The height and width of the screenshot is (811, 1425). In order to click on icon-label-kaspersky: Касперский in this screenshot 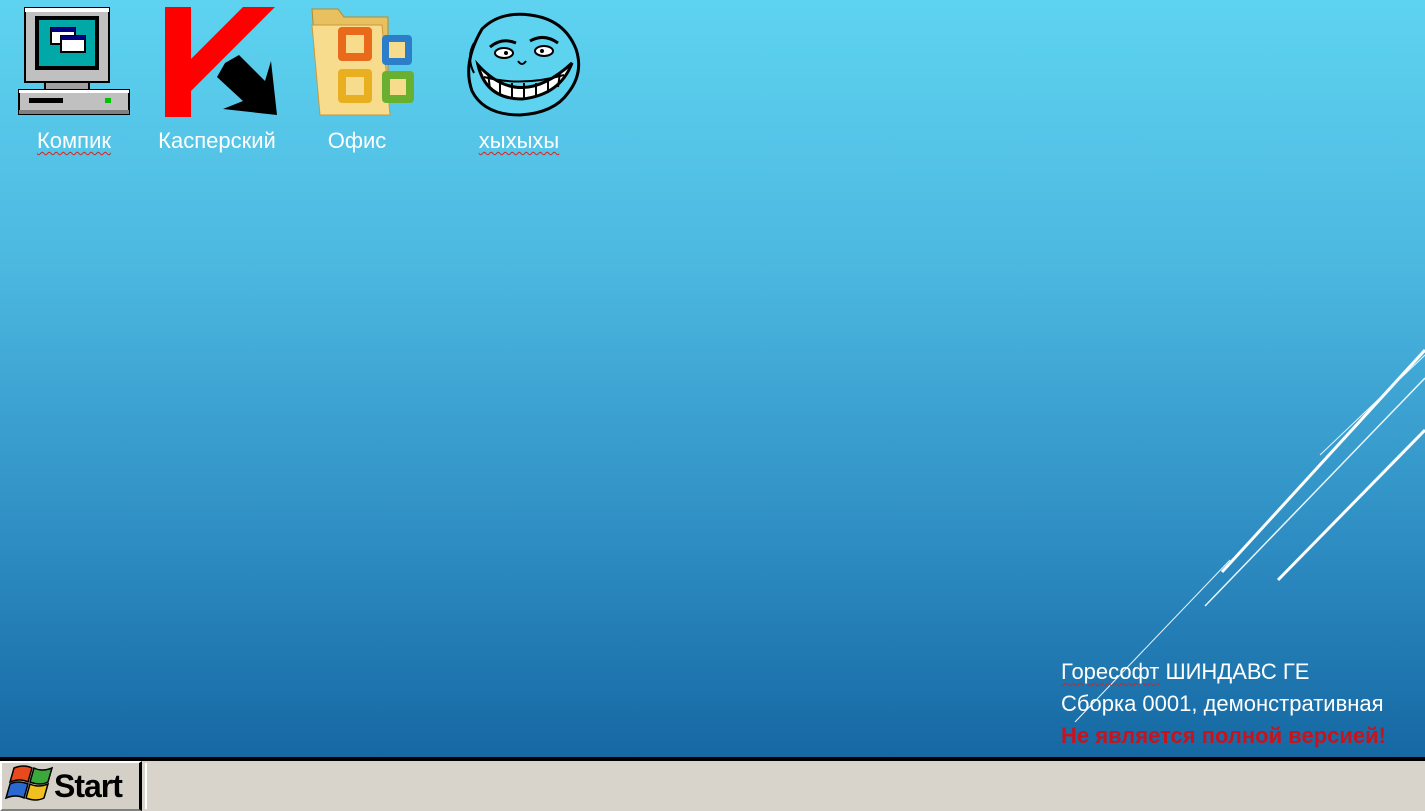, I will do `click(217, 140)`.